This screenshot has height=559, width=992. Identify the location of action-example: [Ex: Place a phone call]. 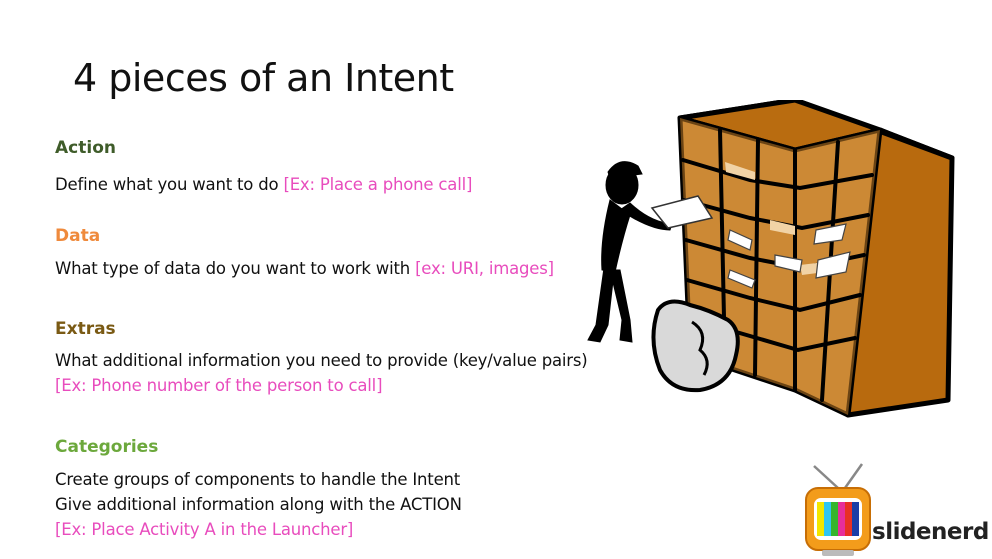
(378, 184).